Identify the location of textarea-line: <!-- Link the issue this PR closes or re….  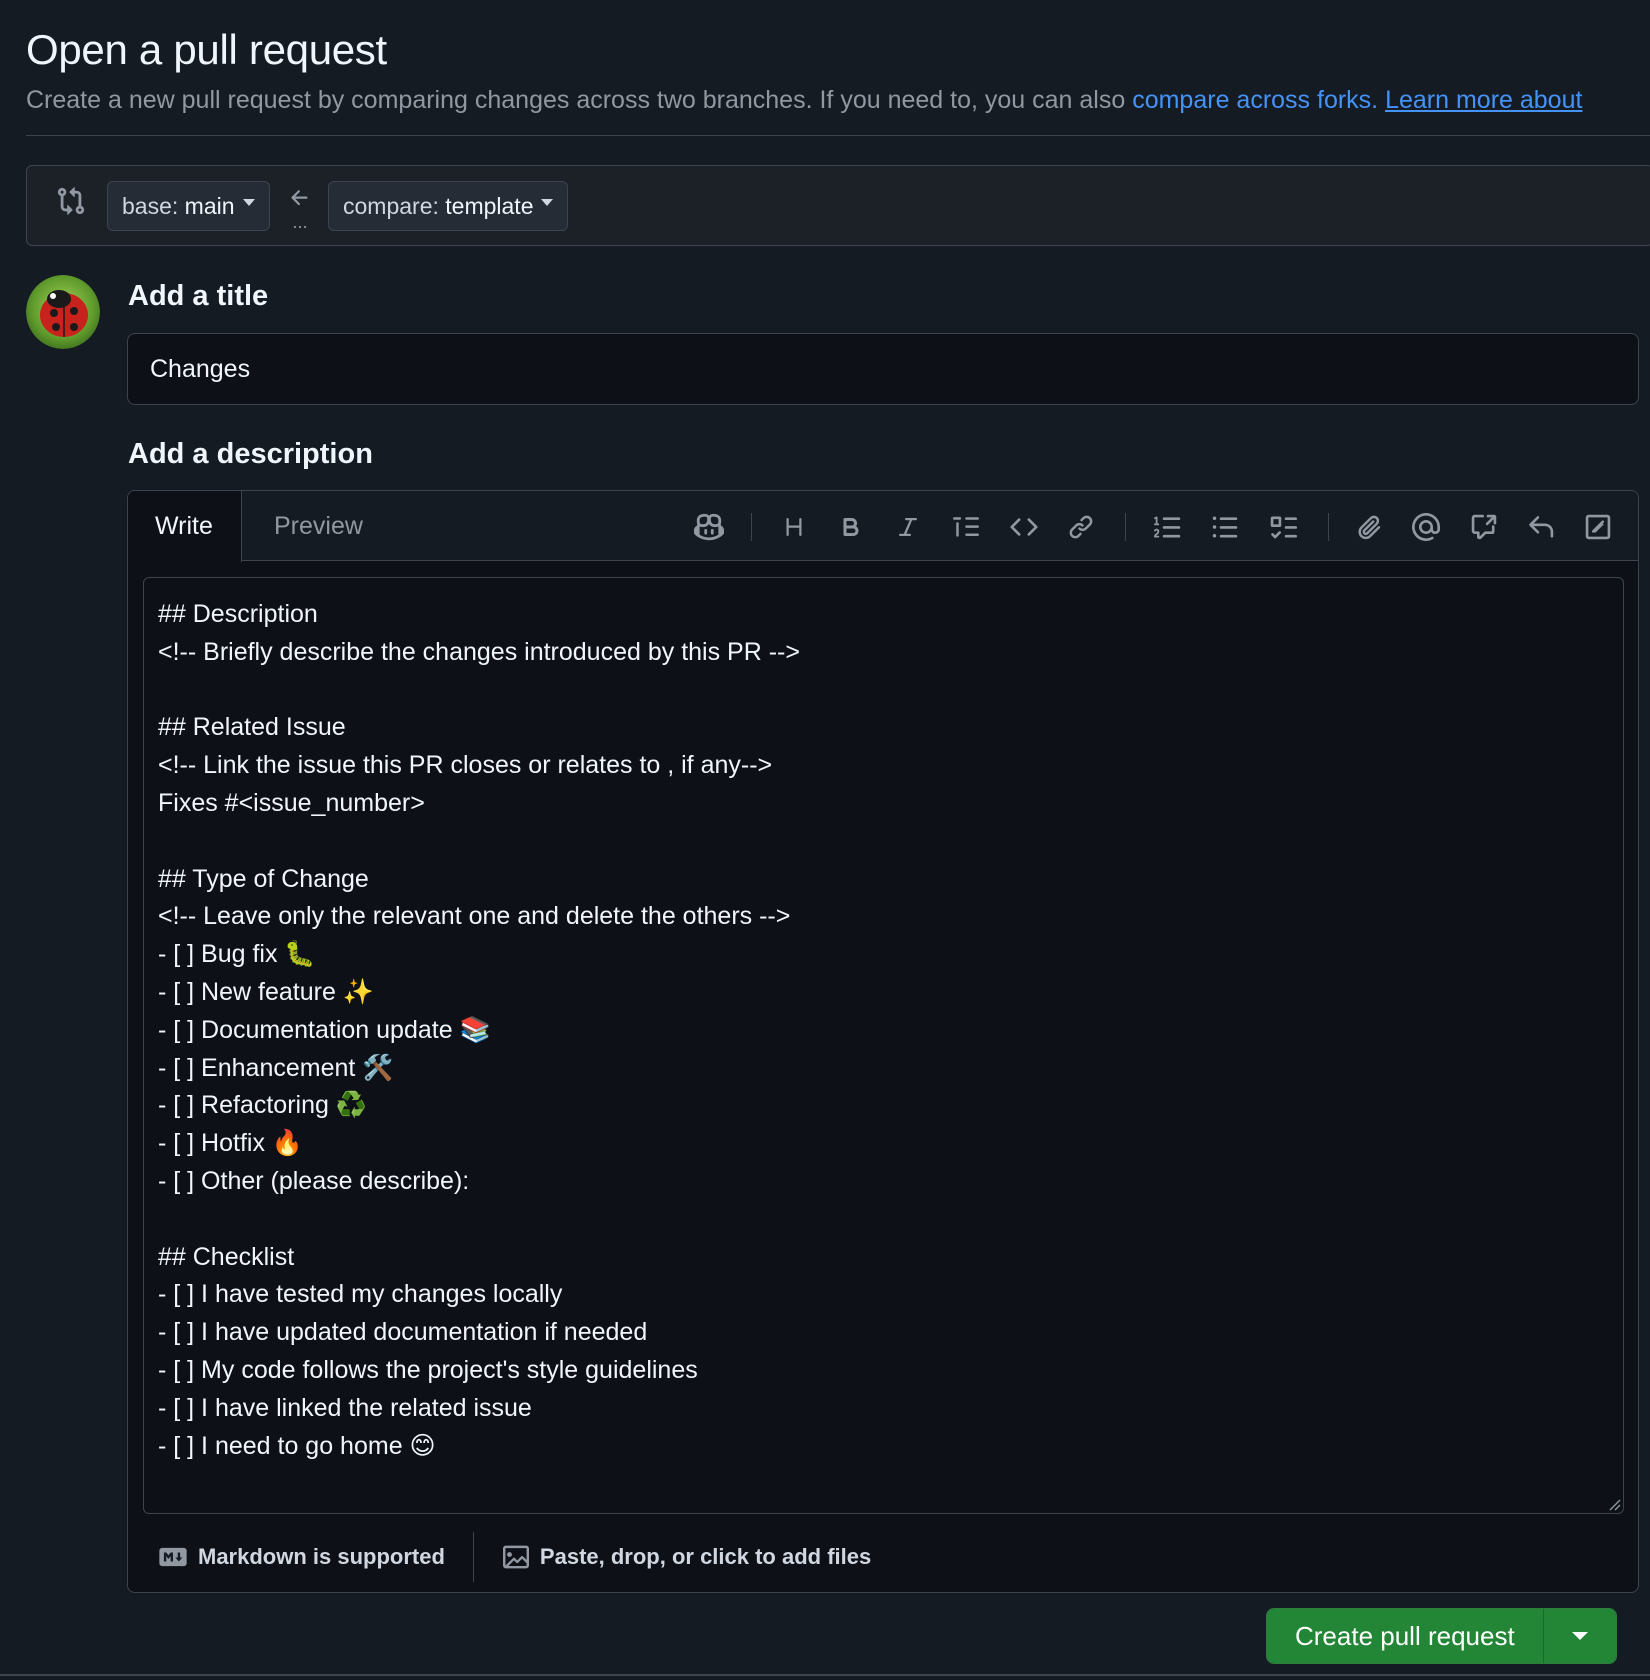
(465, 765).